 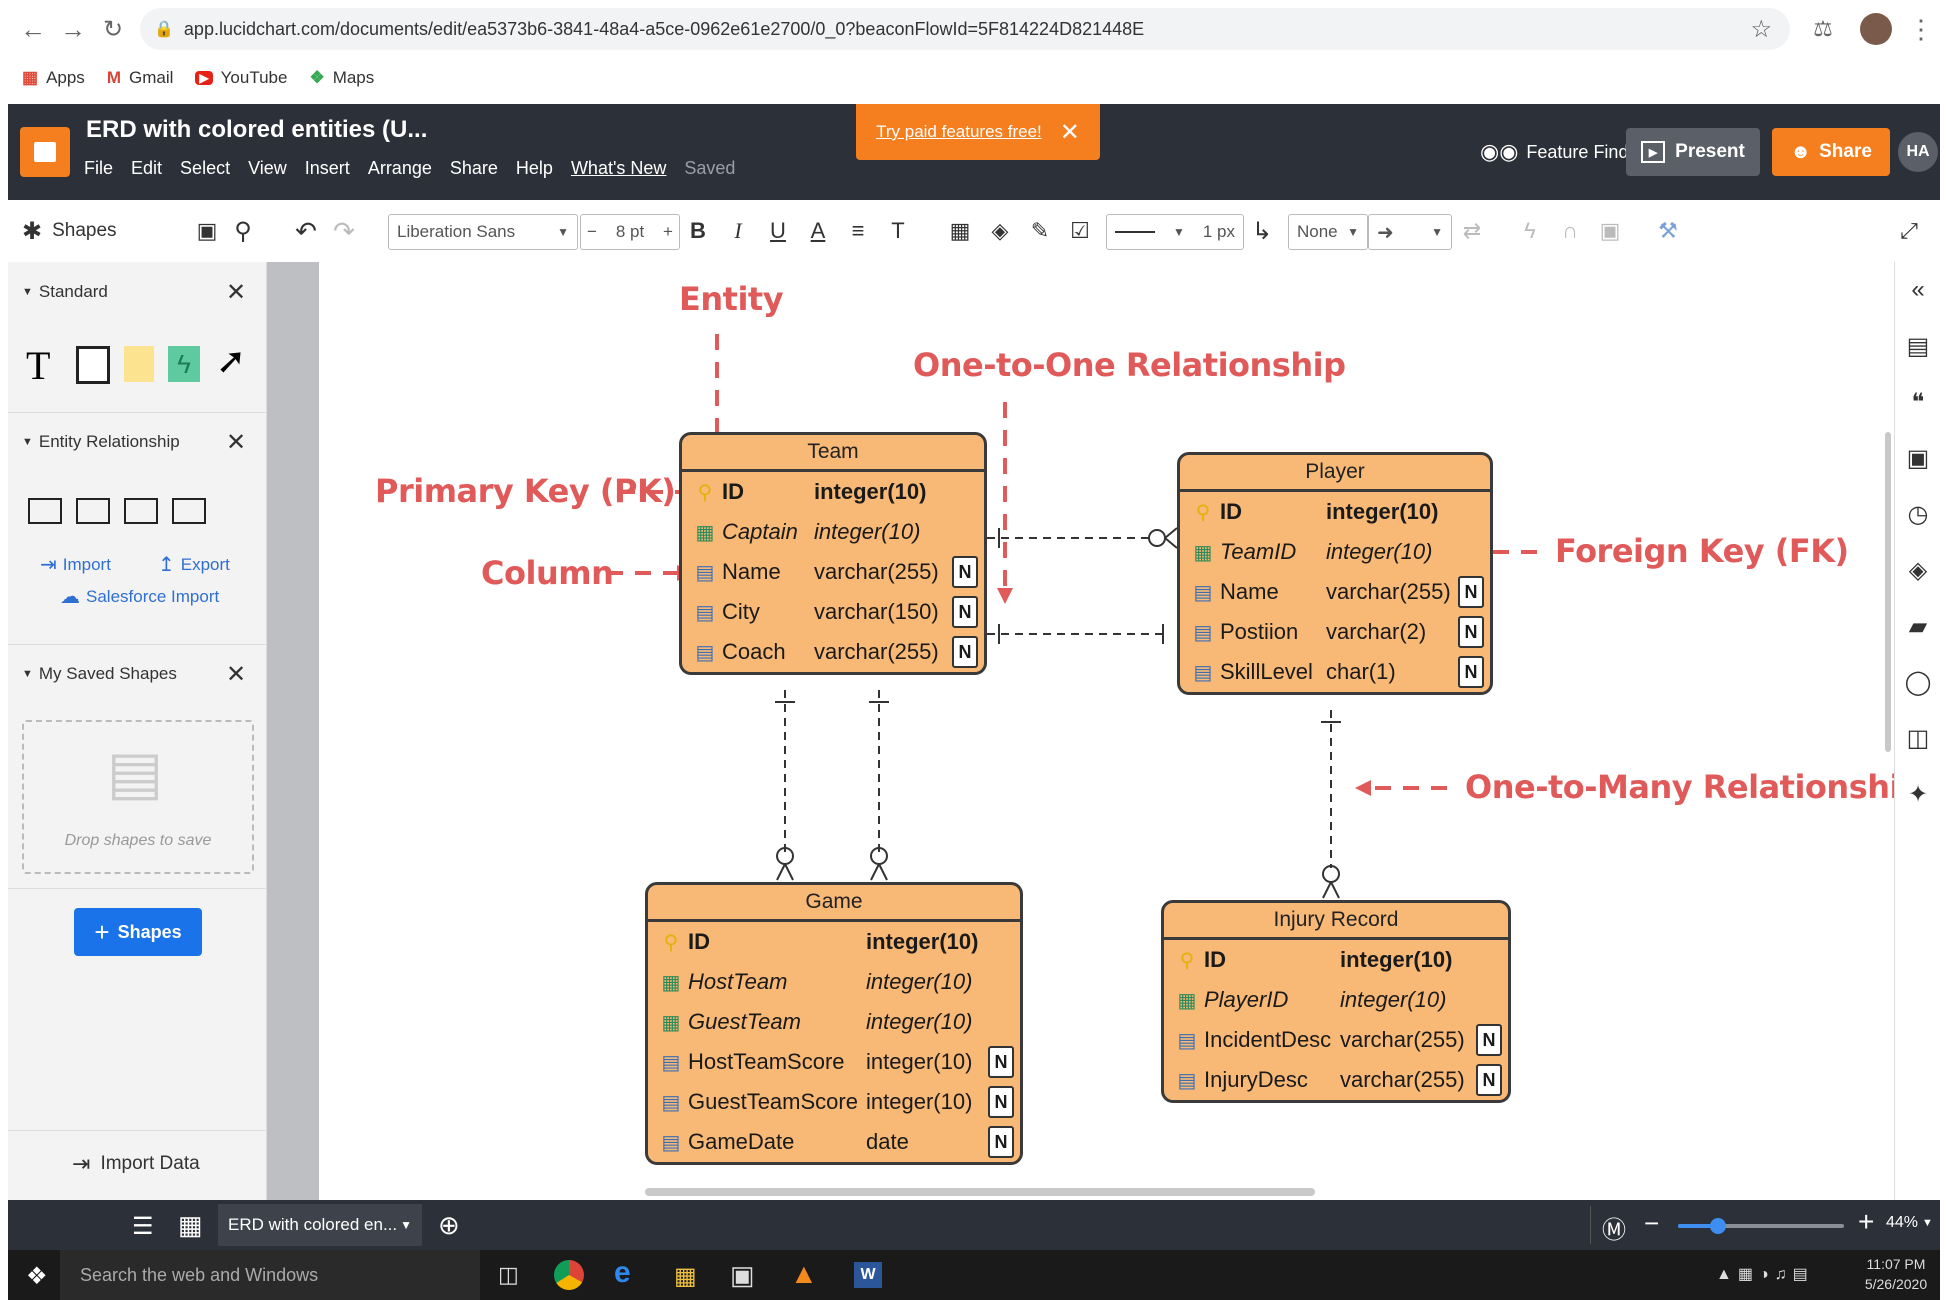 I want to click on one-to-one-annotation: One-to-One Relationship, so click(x=1129, y=365).